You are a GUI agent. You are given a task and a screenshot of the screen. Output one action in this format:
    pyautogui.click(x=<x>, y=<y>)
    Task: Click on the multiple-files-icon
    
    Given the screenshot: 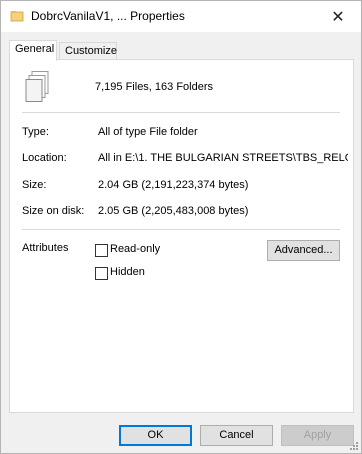 What is the action you would take?
    pyautogui.click(x=37, y=86)
    